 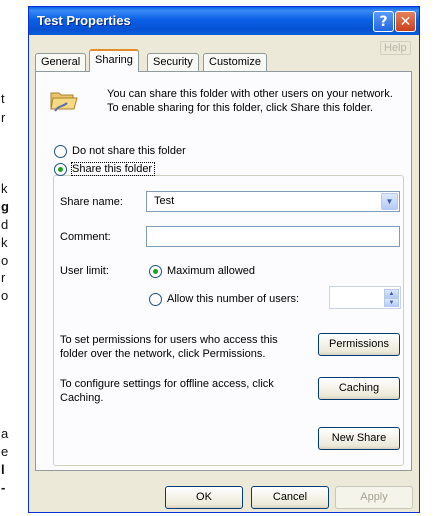 I want to click on maximum-allowed-radio, so click(x=155, y=271).